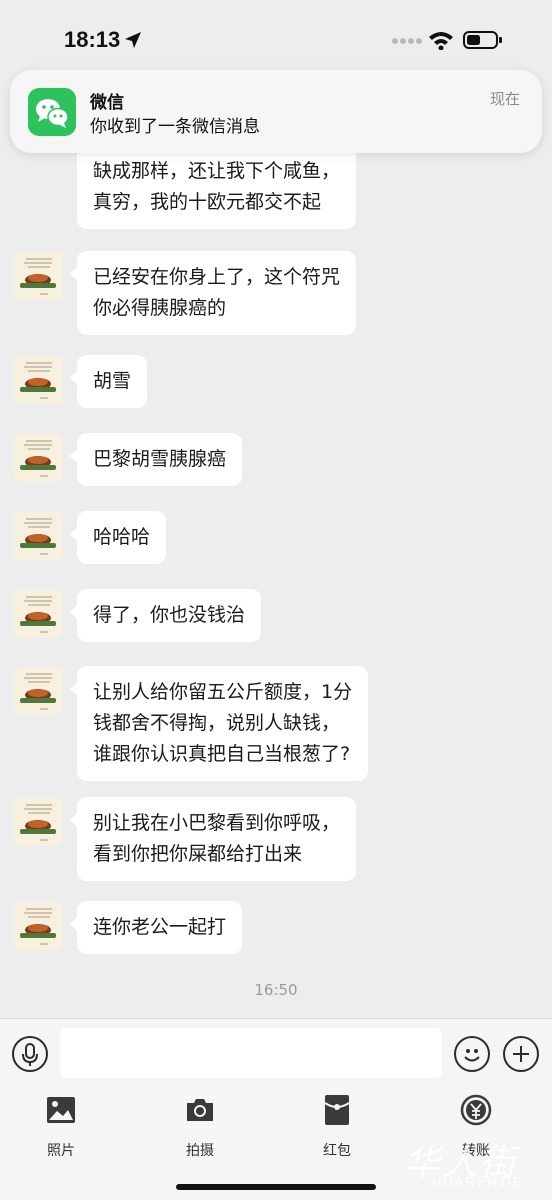 Image resolution: width=552 pixels, height=1200 pixels. I want to click on message-bubble: 连你老公一起打, so click(156, 927).